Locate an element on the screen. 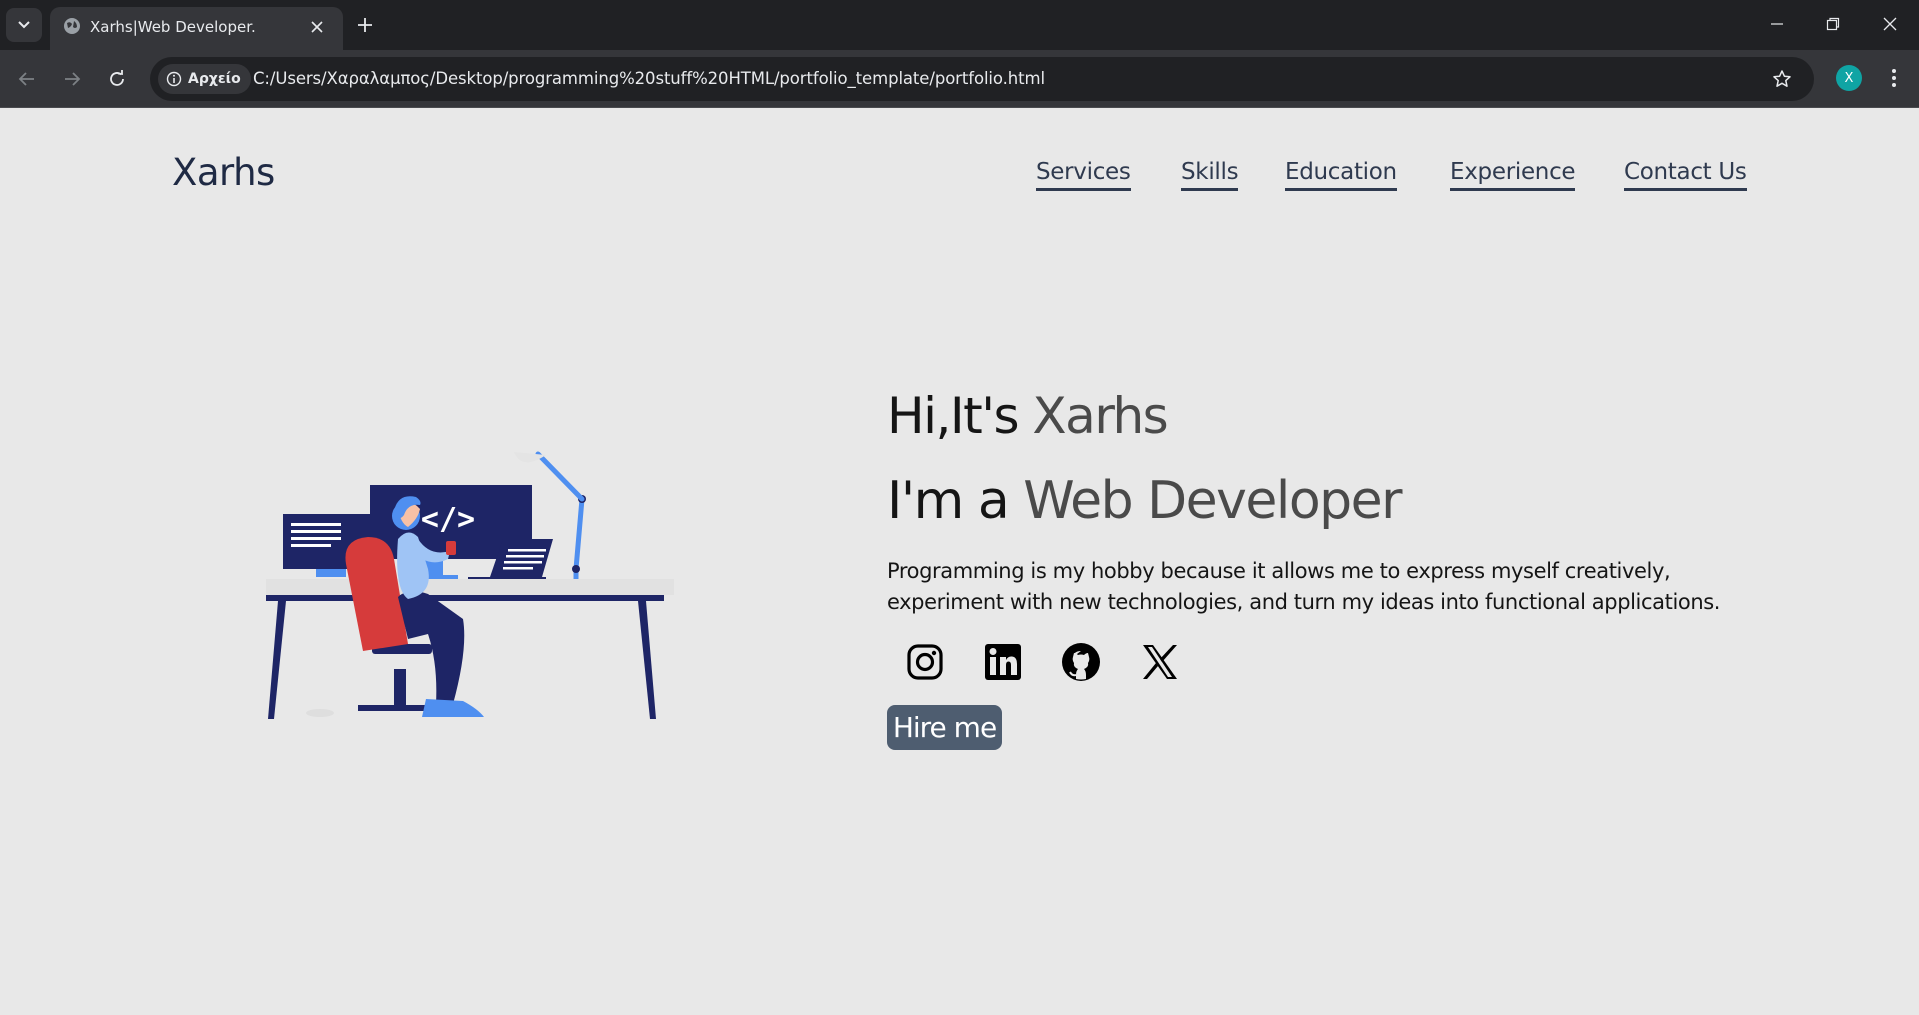 Image resolution: width=1919 pixels, height=1015 pixels. x-twitter-link is located at coordinates (1160, 662).